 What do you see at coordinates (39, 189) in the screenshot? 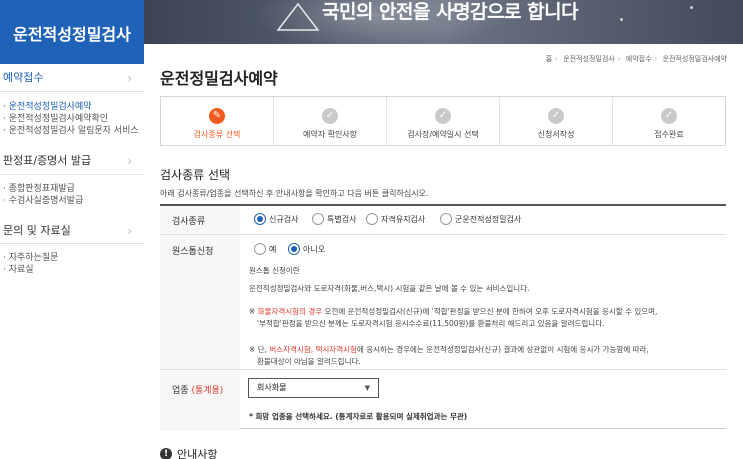
I see `sidebar-item-reissue: · 종합판정표재발급` at bounding box center [39, 189].